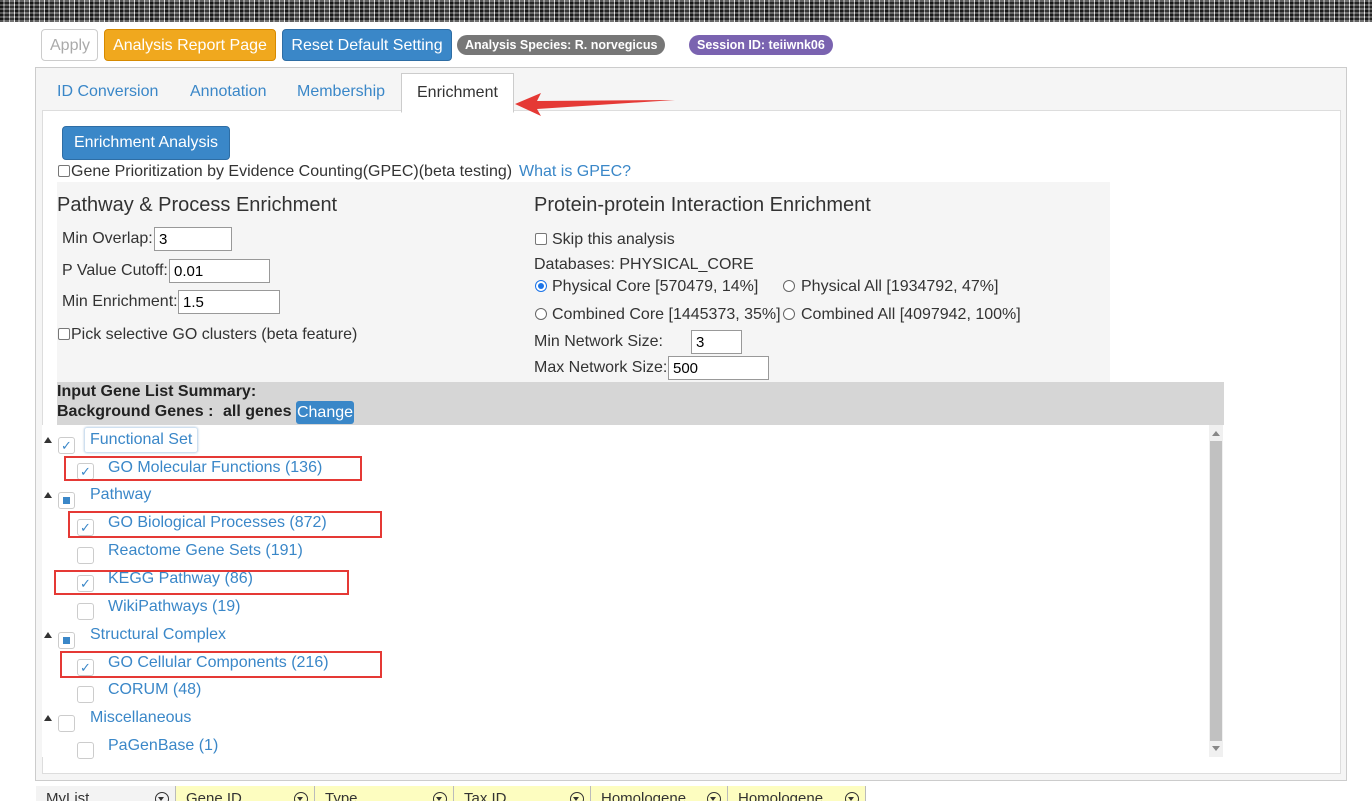 The image size is (1372, 801). What do you see at coordinates (157, 391) in the screenshot?
I see `summary-title: Input Gene List Summary:` at bounding box center [157, 391].